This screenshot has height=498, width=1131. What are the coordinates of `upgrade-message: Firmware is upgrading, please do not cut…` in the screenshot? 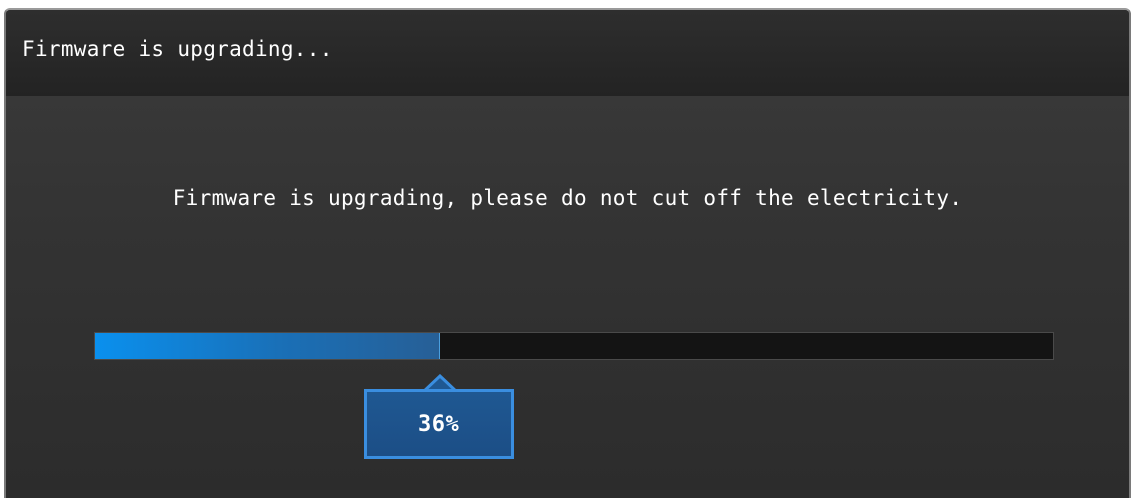 It's located at (567, 198).